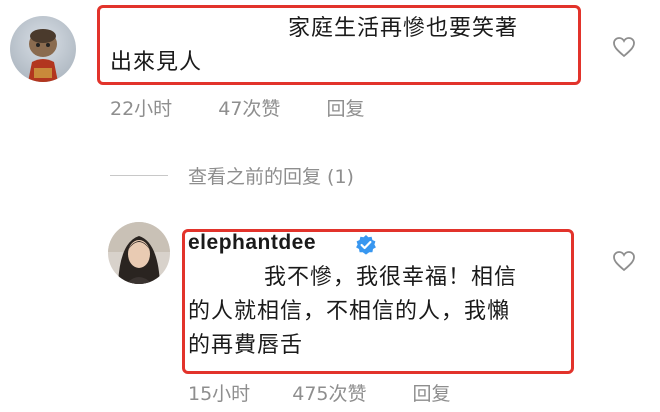 This screenshot has height=412, width=660. I want to click on like-button-reply, so click(624, 261).